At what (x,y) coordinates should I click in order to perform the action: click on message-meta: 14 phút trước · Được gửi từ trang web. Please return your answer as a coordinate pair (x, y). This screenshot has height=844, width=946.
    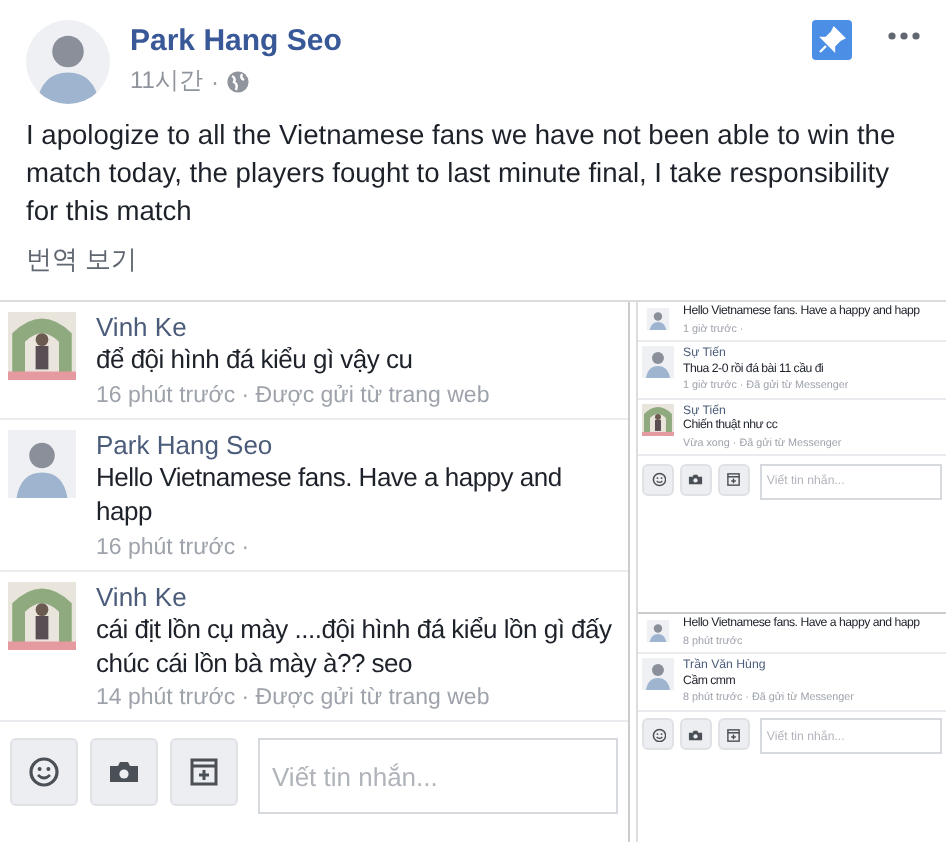
    Looking at the image, I should click on (294, 698).